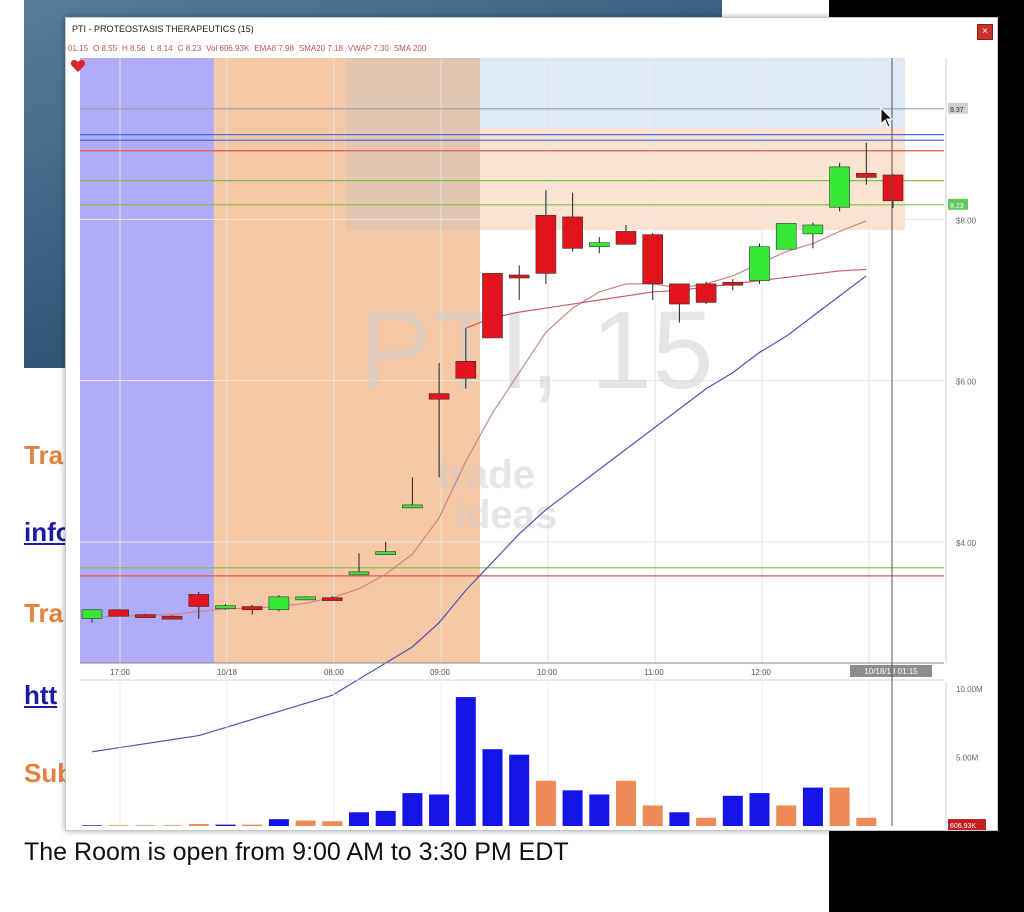  Describe the element at coordinates (440, 672) in the screenshot. I see `x-tick-label: 09:00` at that location.